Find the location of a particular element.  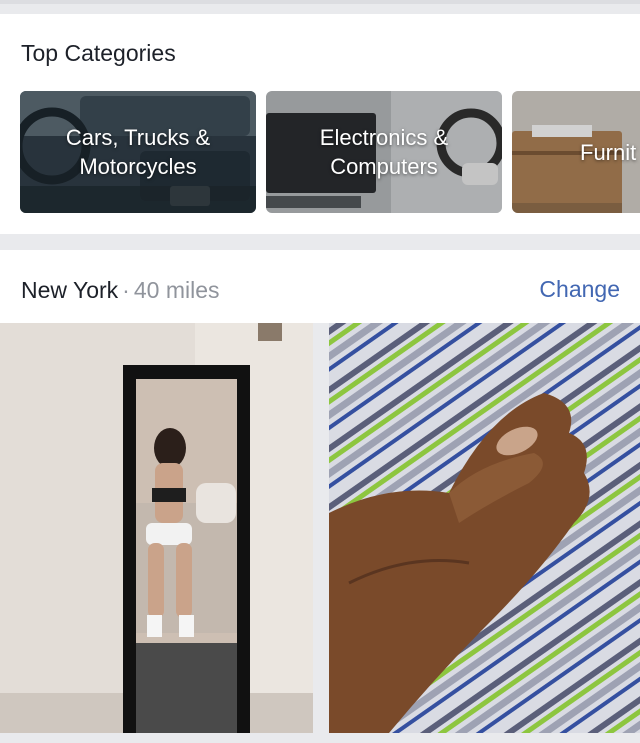

category-label-line: Cars, Trucks & is located at coordinates (138, 137).